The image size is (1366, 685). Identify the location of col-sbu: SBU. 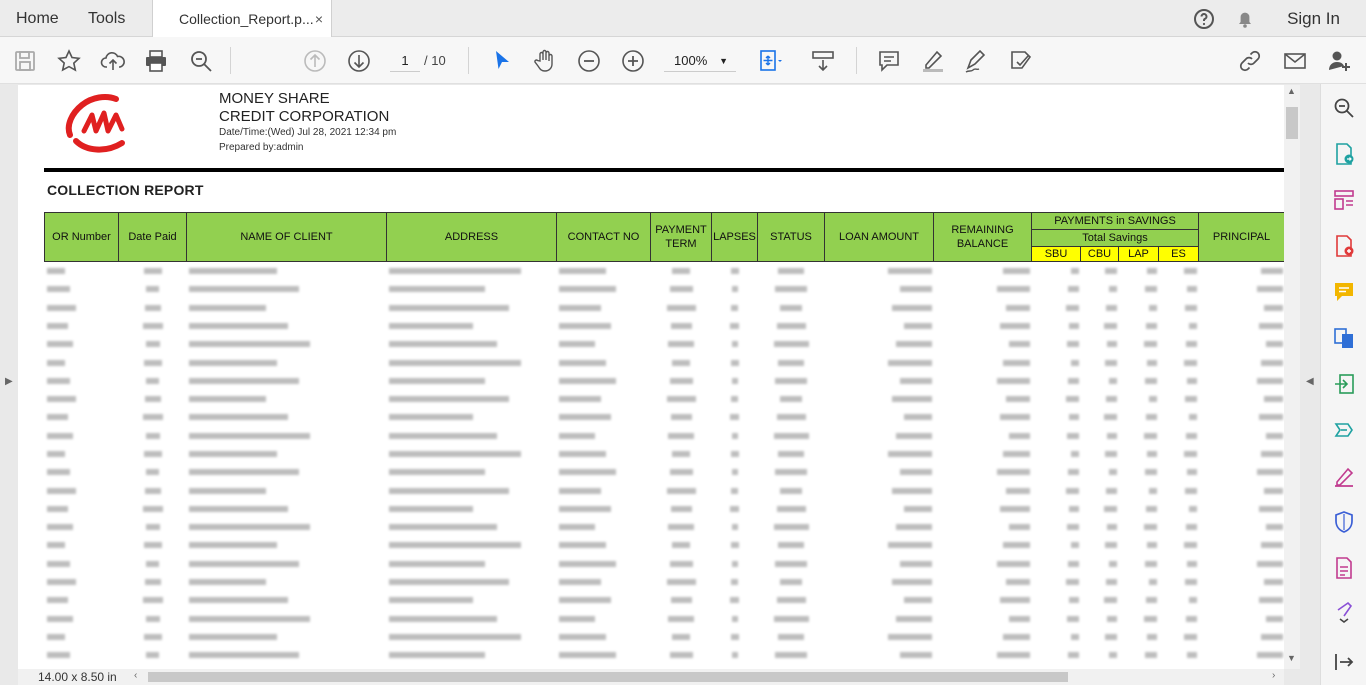
(1056, 254).